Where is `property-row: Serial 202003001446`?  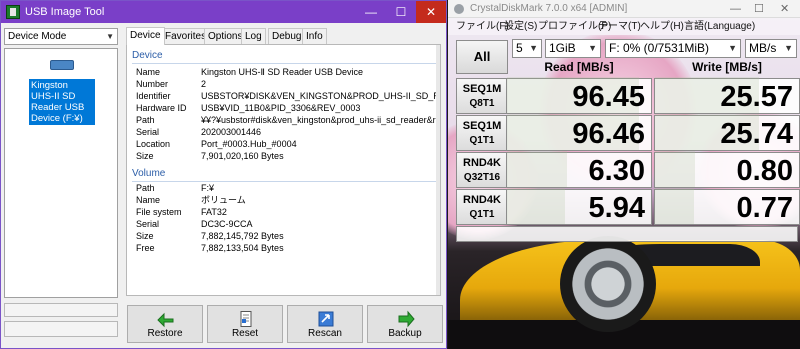
property-row: Serial 202003001446 is located at coordinates (199, 132).